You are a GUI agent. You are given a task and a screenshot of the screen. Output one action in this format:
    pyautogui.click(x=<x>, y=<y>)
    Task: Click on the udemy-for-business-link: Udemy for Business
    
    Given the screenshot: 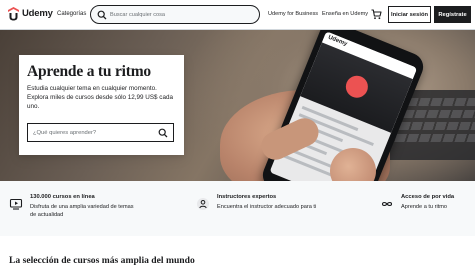 What is the action you would take?
    pyautogui.click(x=293, y=14)
    